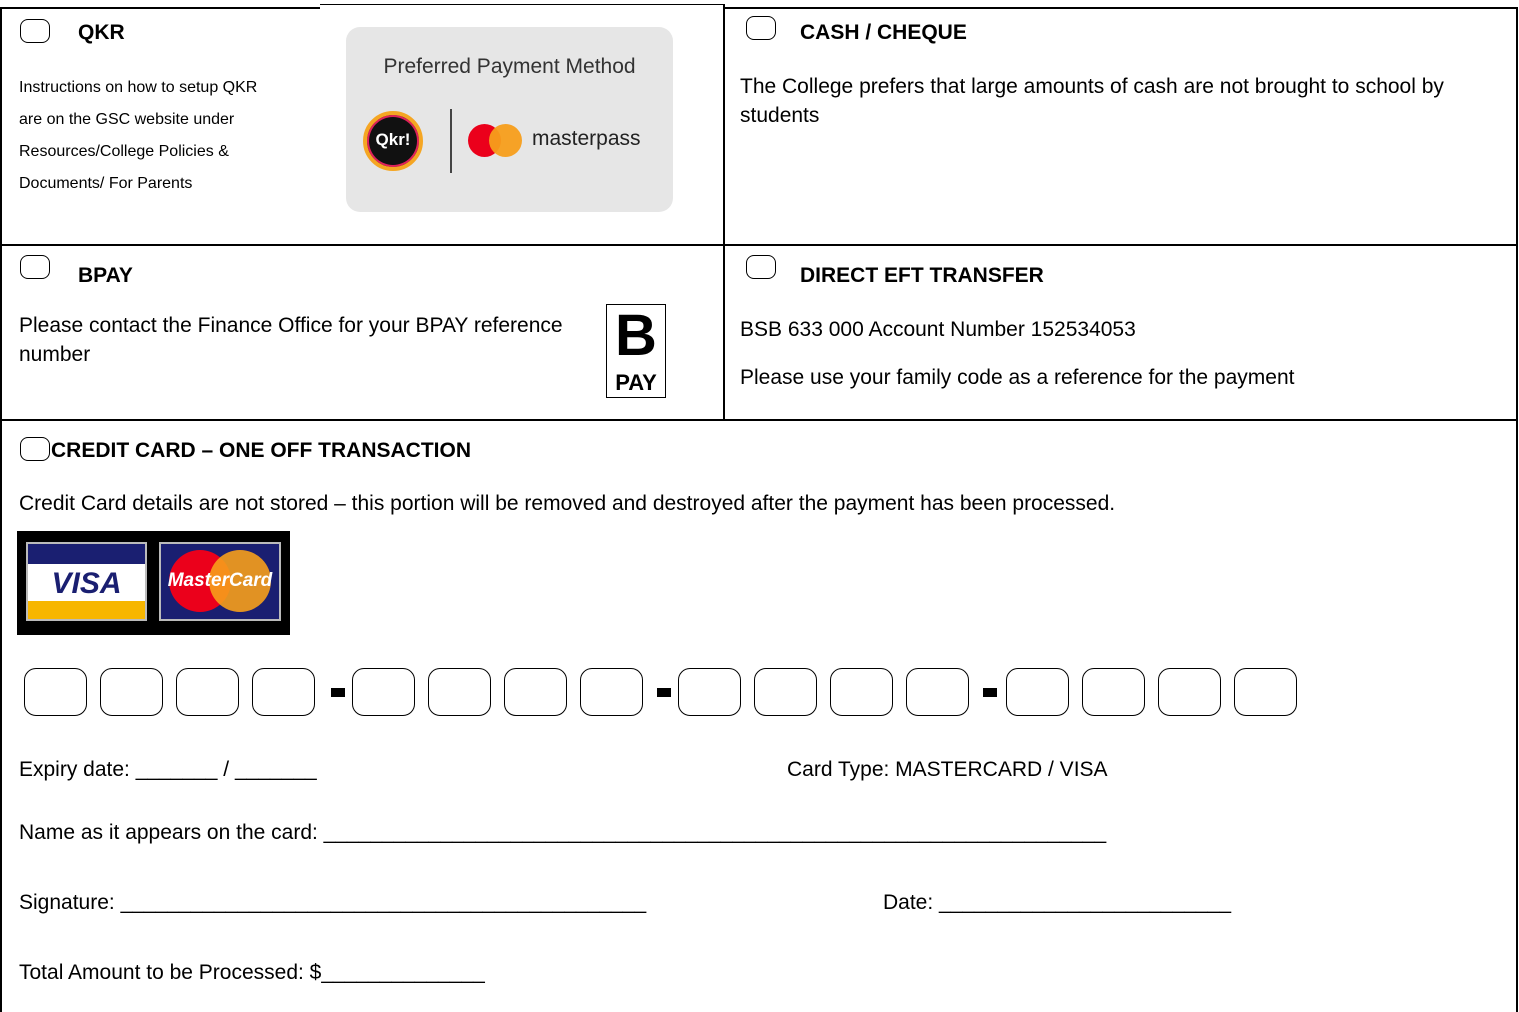 This screenshot has width=1519, height=1012. Describe the element at coordinates (947, 769) in the screenshot. I see `card-type-field: Card Type: MASTERCARD / VISA` at that location.